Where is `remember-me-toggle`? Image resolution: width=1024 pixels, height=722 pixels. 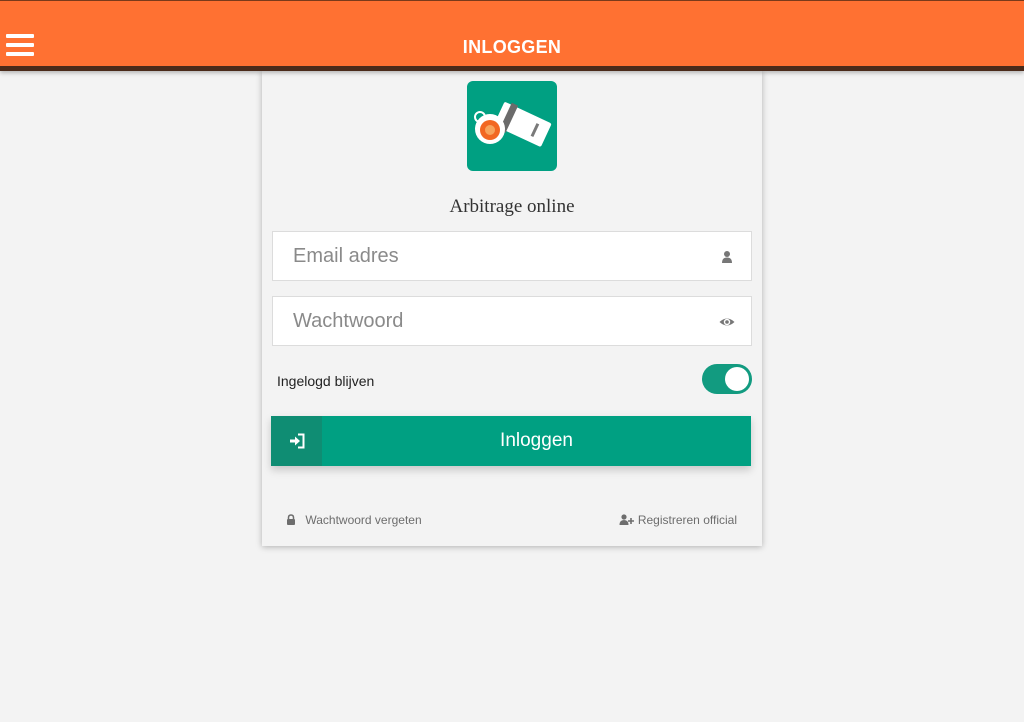 remember-me-toggle is located at coordinates (727, 379).